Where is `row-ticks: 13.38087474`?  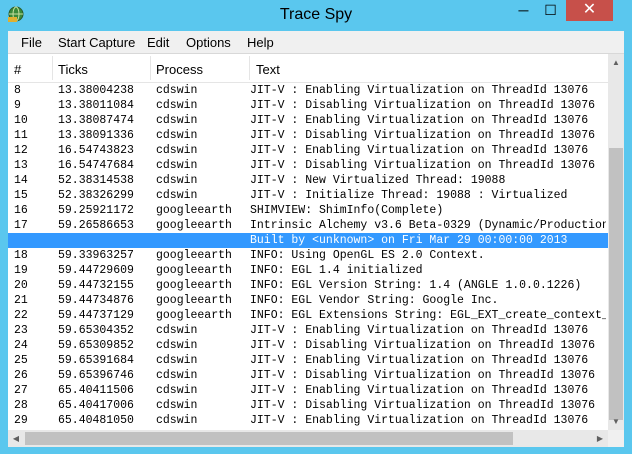
row-ticks: 13.38087474 is located at coordinates (96, 120).